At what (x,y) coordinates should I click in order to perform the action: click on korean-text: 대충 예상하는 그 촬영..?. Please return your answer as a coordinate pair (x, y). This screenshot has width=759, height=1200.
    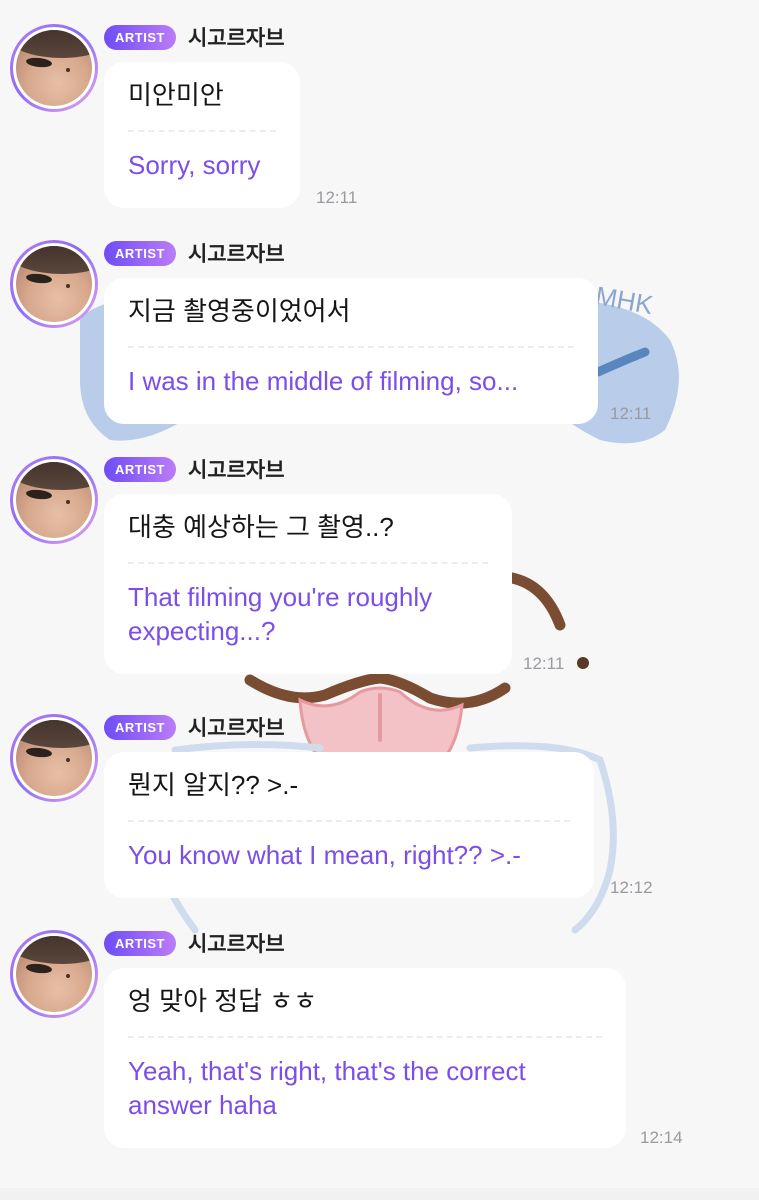
    Looking at the image, I should click on (261, 527).